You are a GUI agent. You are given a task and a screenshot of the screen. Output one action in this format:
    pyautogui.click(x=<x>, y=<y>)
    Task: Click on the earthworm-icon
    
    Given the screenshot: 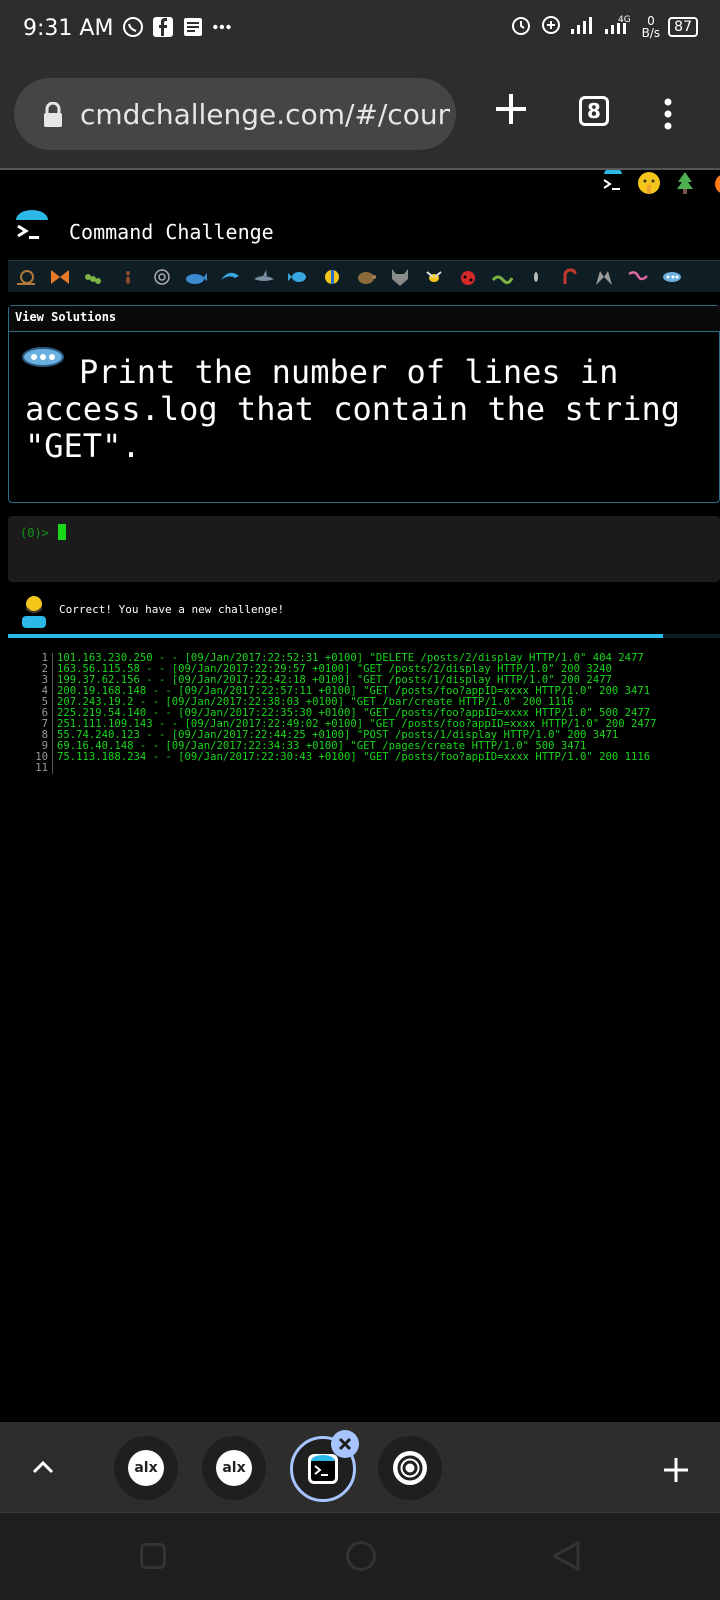 What is the action you would take?
    pyautogui.click(x=638, y=277)
    